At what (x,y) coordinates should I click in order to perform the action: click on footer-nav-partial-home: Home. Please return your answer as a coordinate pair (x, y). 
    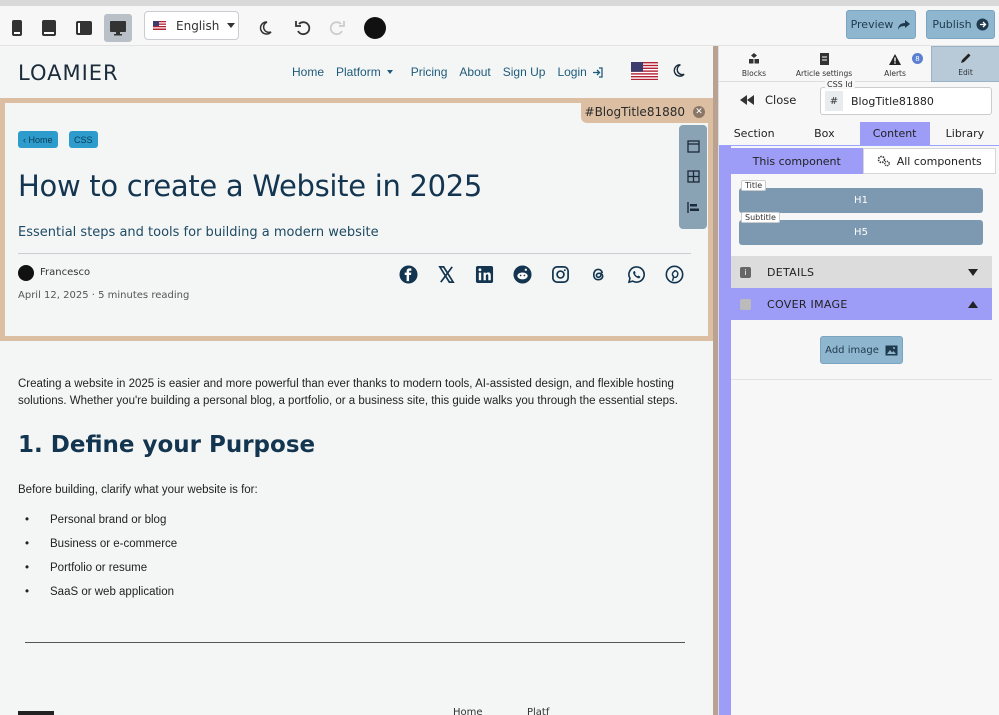
    Looking at the image, I should click on (468, 711).